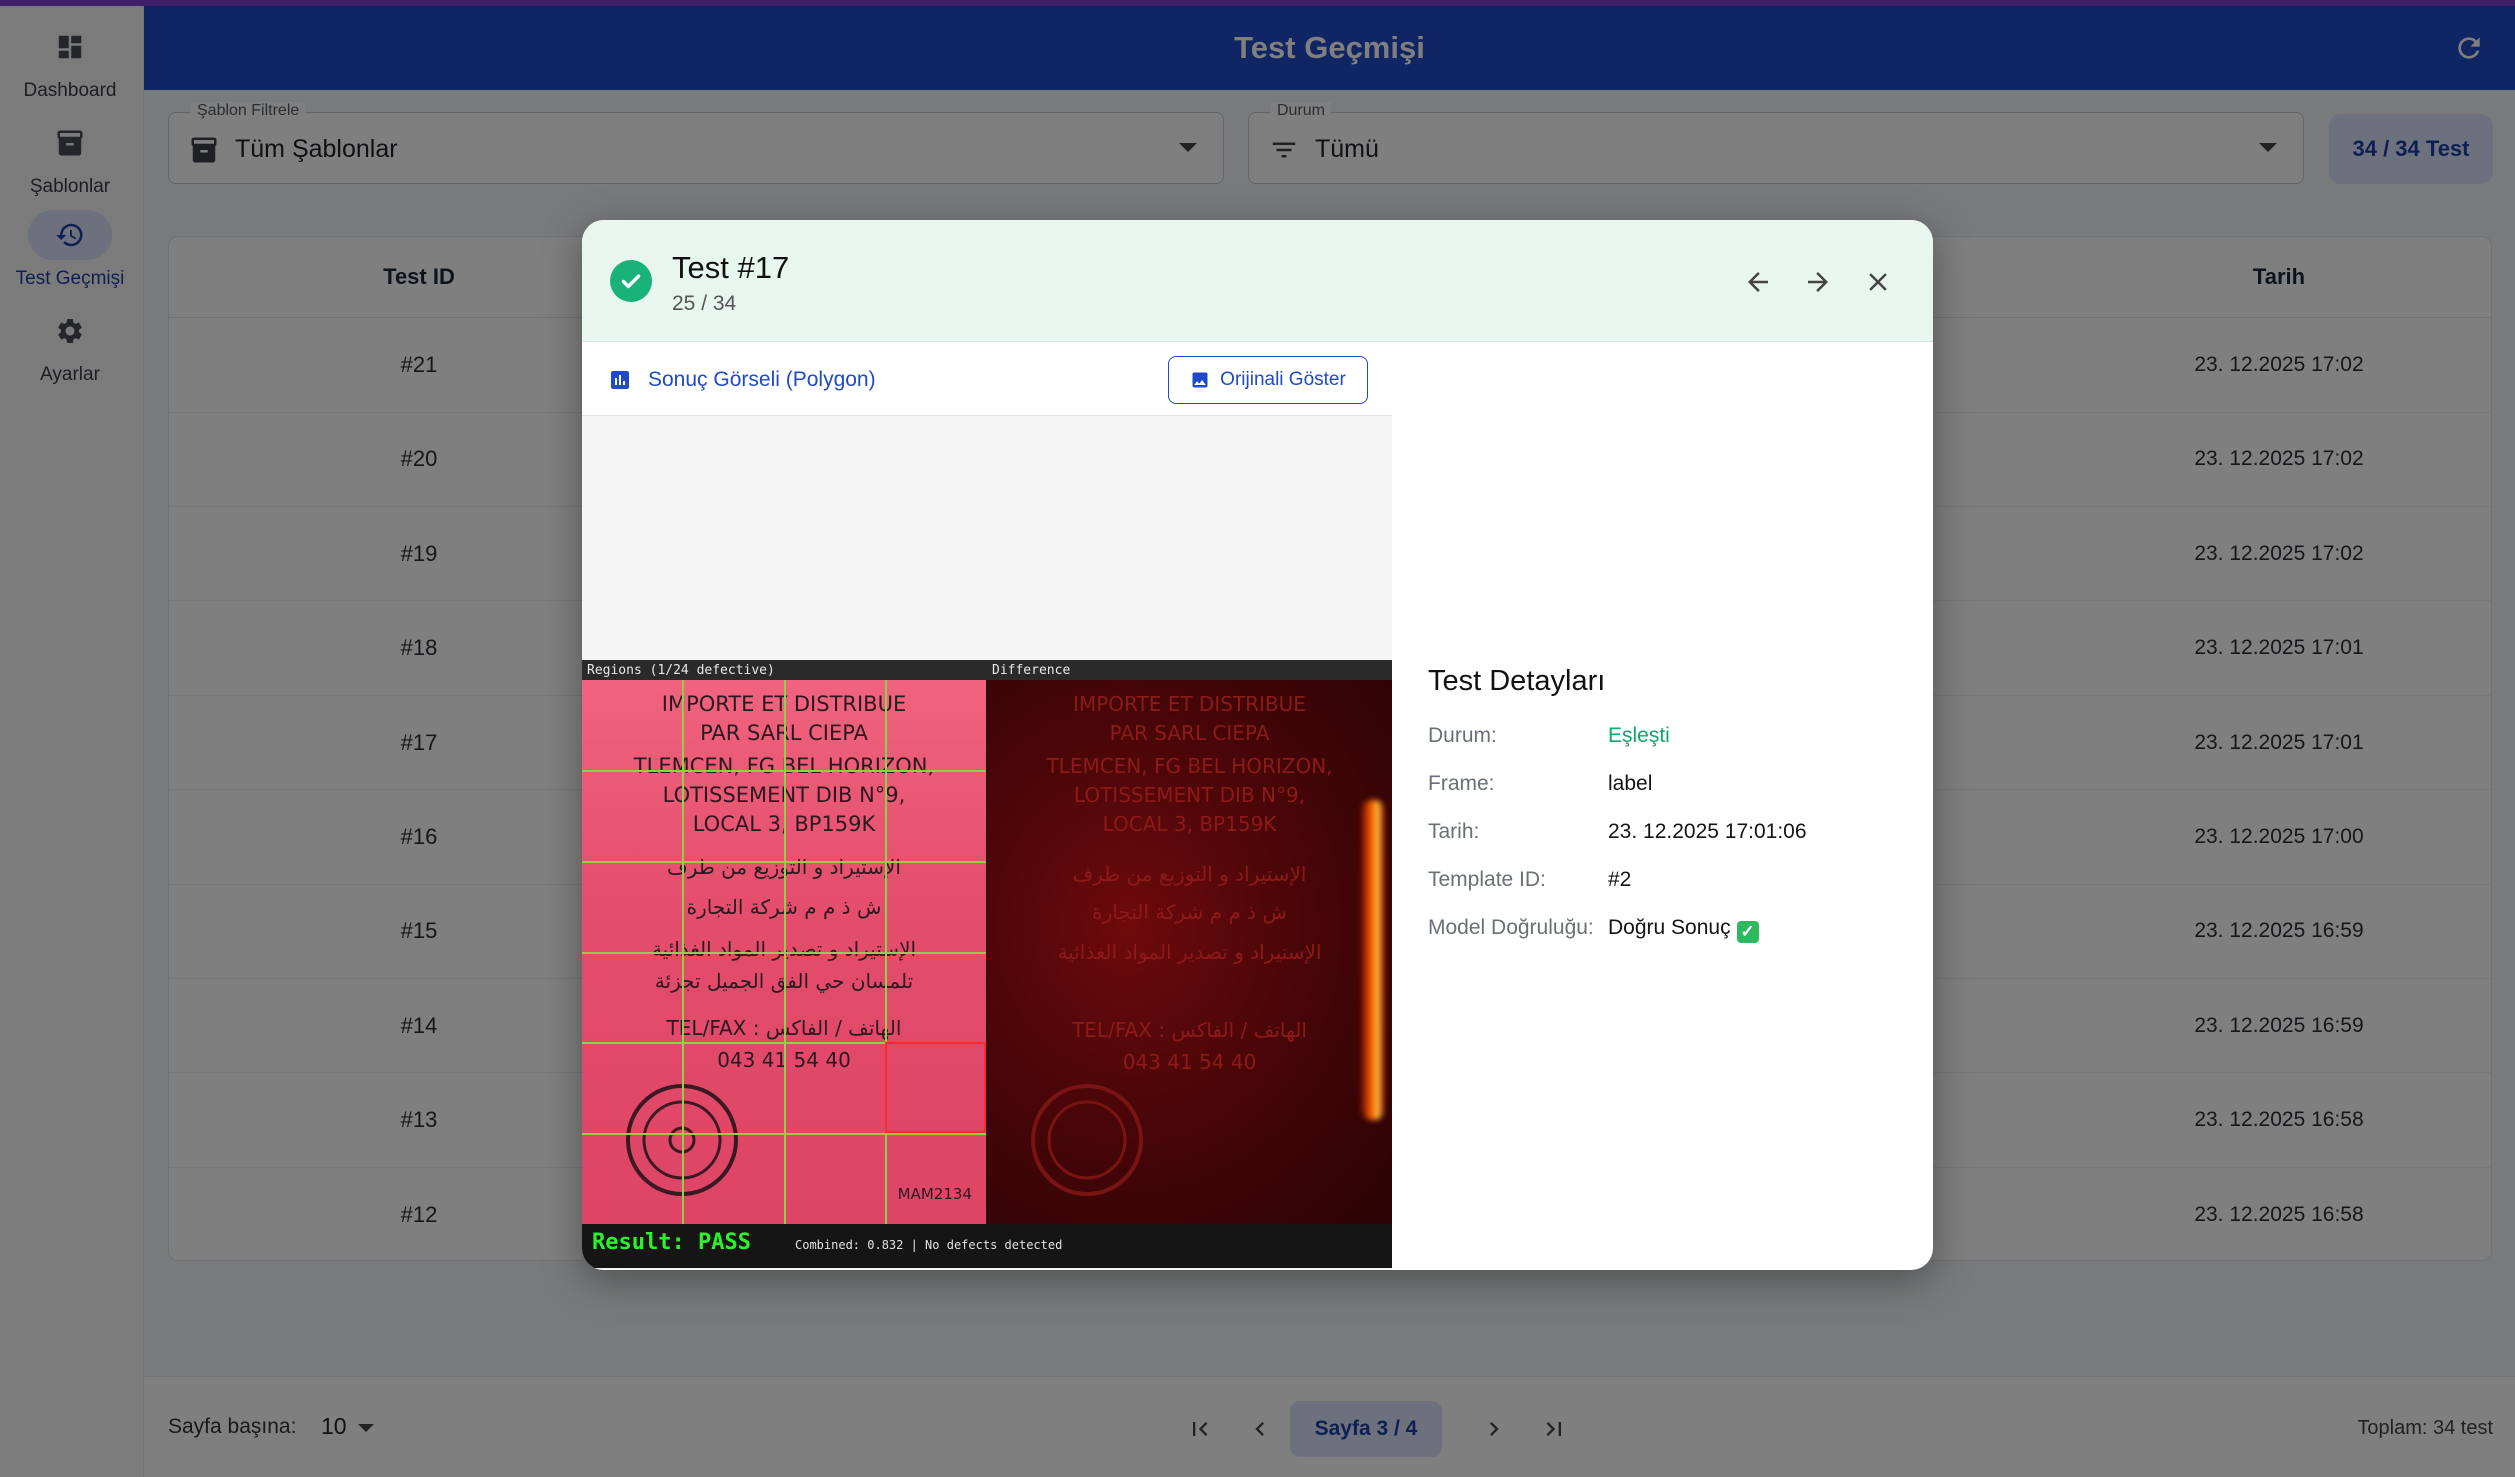 This screenshot has width=2515, height=1477. I want to click on result-pass-label: Result: PASS, so click(671, 1242).